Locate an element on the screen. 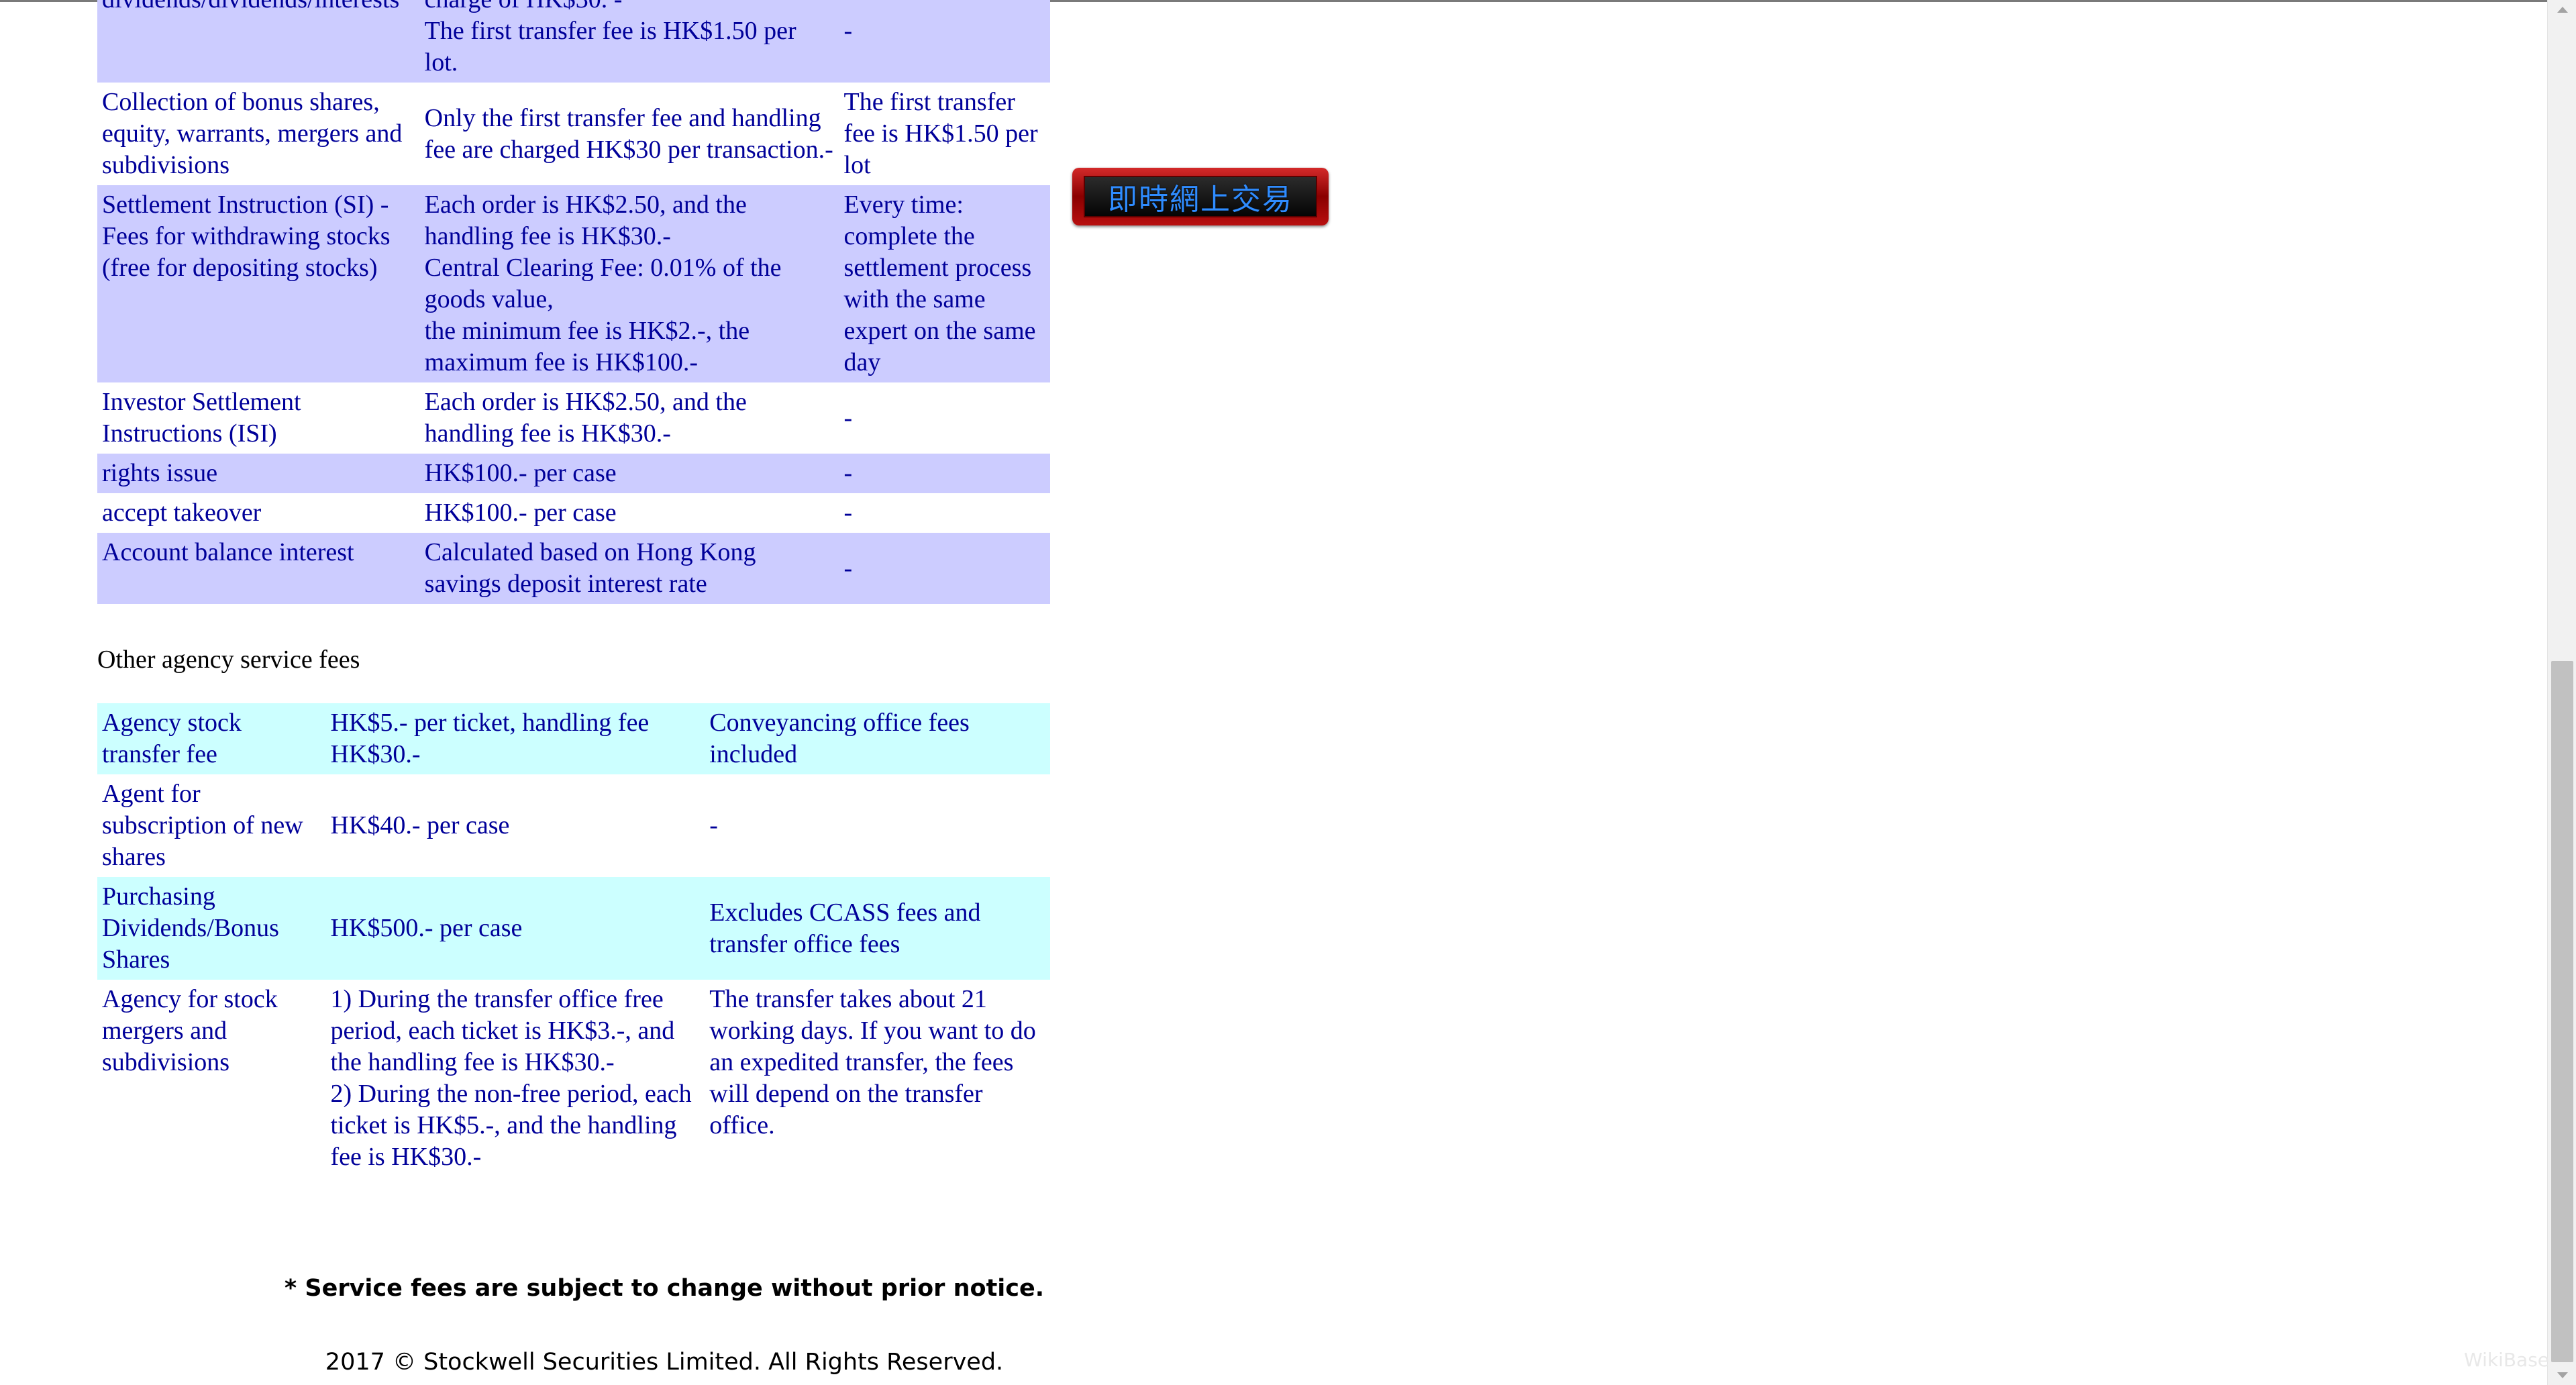  table-cell: accept takeover is located at coordinates (258, 513).